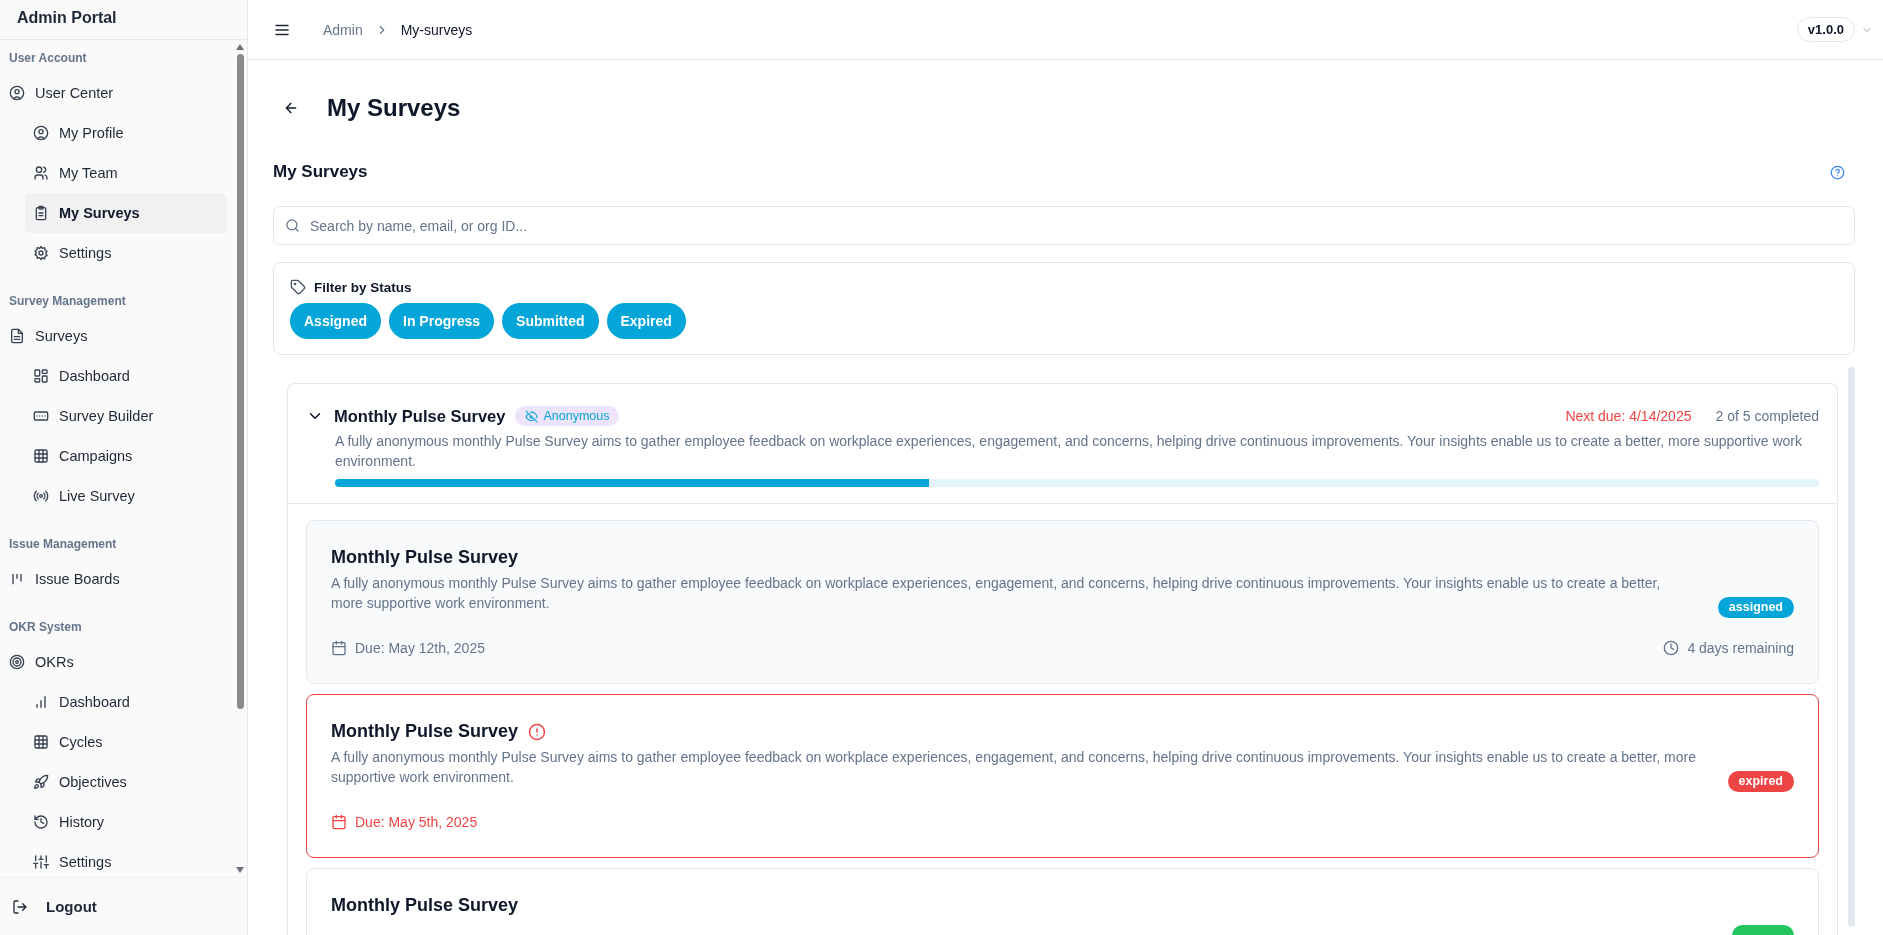 This screenshot has height=935, width=1883. Describe the element at coordinates (118, 579) in the screenshot. I see `nav-item: Issue Boards` at that location.